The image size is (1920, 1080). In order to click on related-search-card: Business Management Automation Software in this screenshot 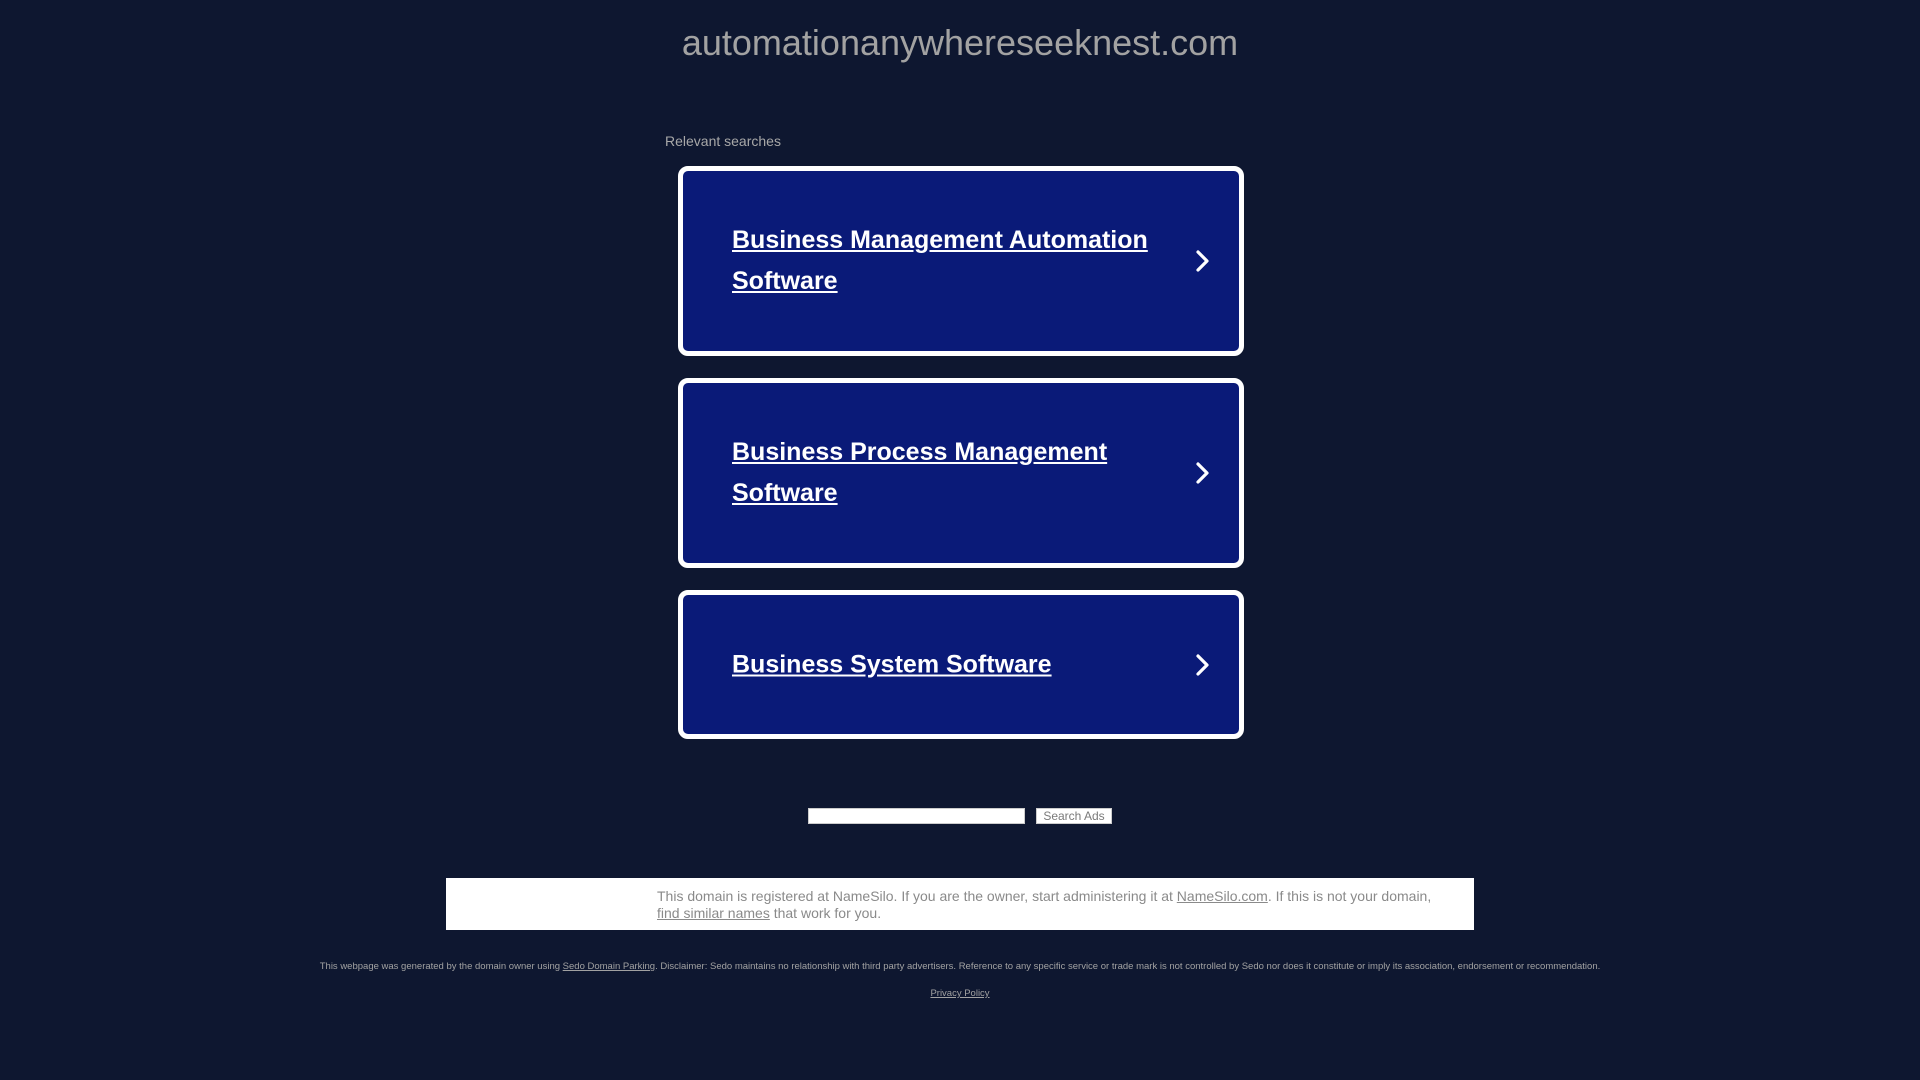, I will do `click(961, 261)`.